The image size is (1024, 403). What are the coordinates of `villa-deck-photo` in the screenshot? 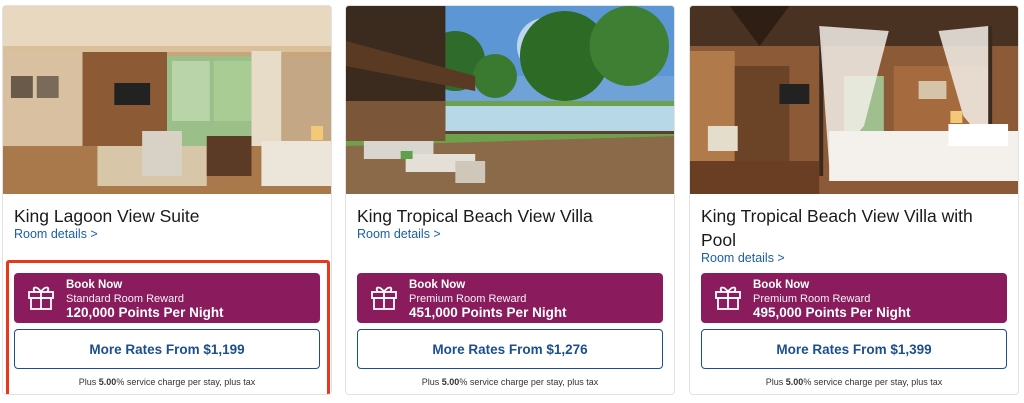 It's located at (510, 100).